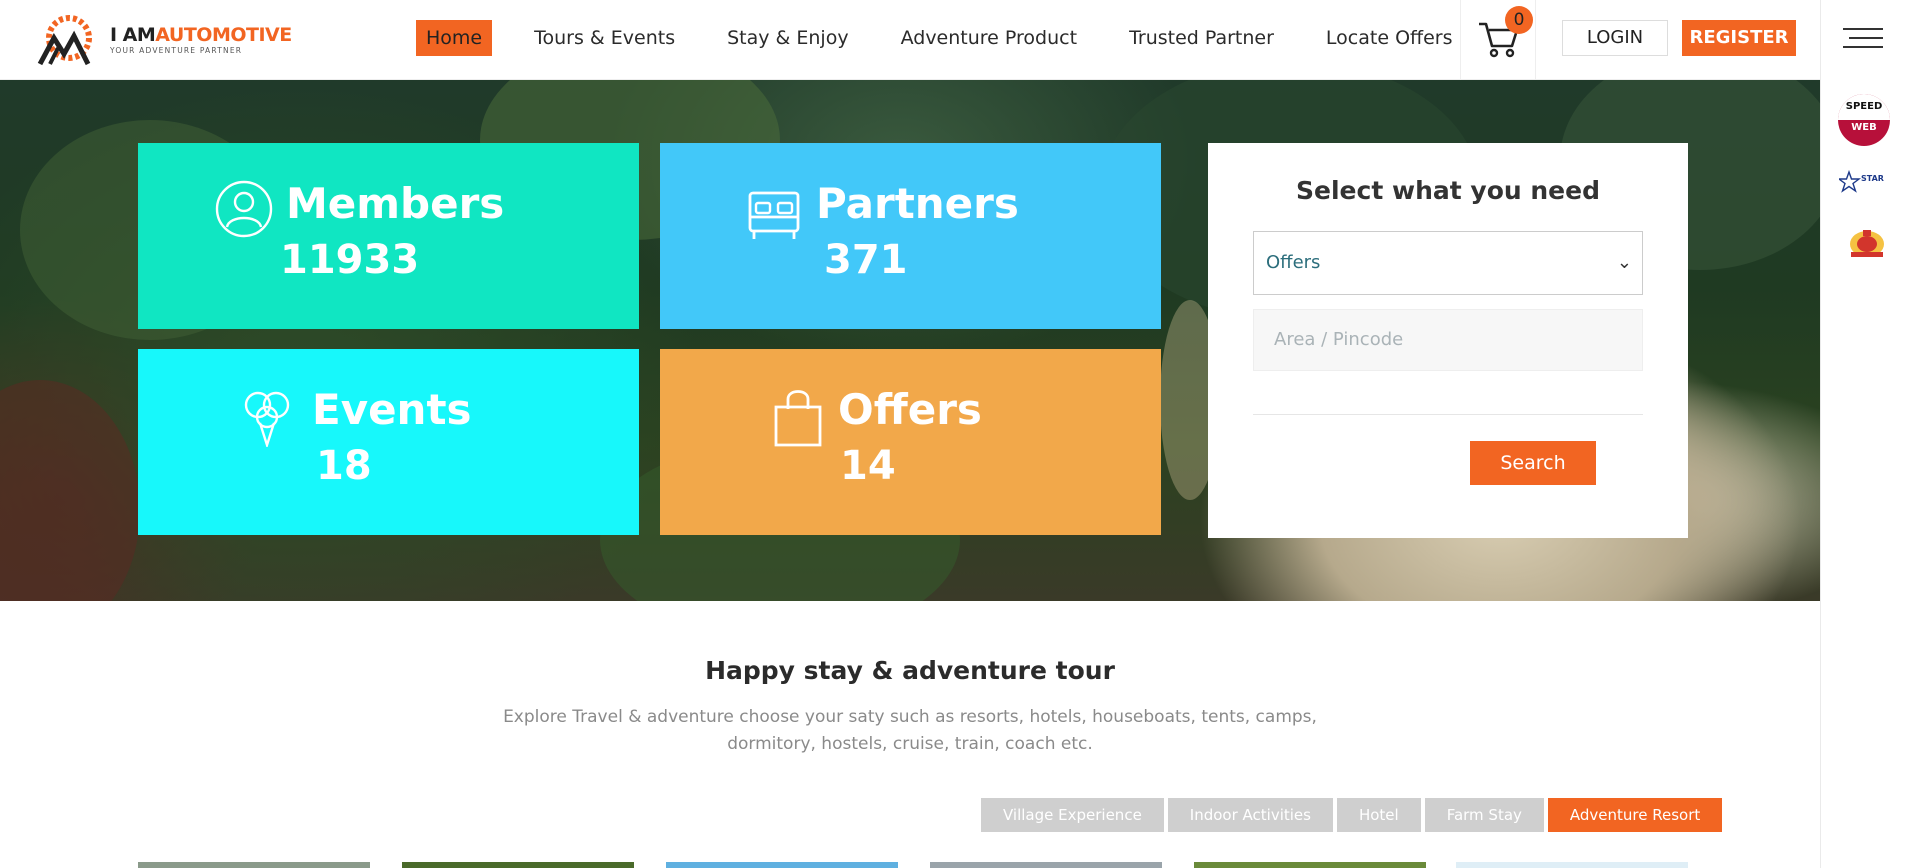 The width and height of the screenshot is (1916, 868). What do you see at coordinates (910, 670) in the screenshot?
I see `section-title: Happy stay & adventure tour` at bounding box center [910, 670].